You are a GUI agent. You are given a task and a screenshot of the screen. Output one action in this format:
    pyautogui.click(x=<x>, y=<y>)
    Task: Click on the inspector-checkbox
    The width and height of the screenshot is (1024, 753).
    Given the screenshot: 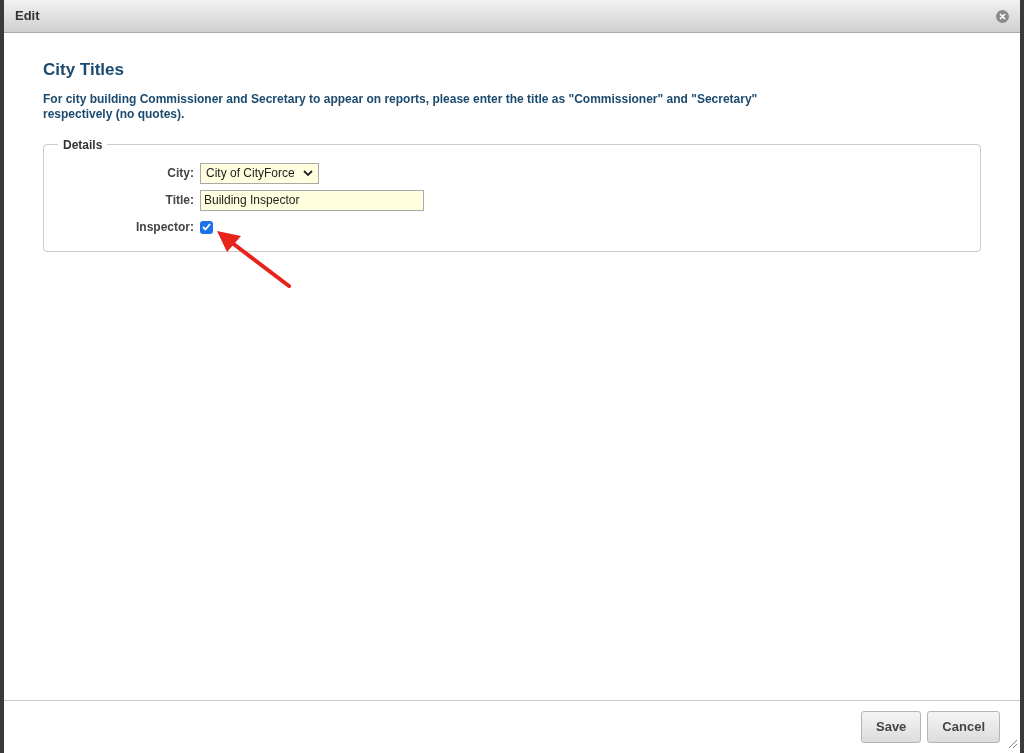 What is the action you would take?
    pyautogui.click(x=206, y=227)
    